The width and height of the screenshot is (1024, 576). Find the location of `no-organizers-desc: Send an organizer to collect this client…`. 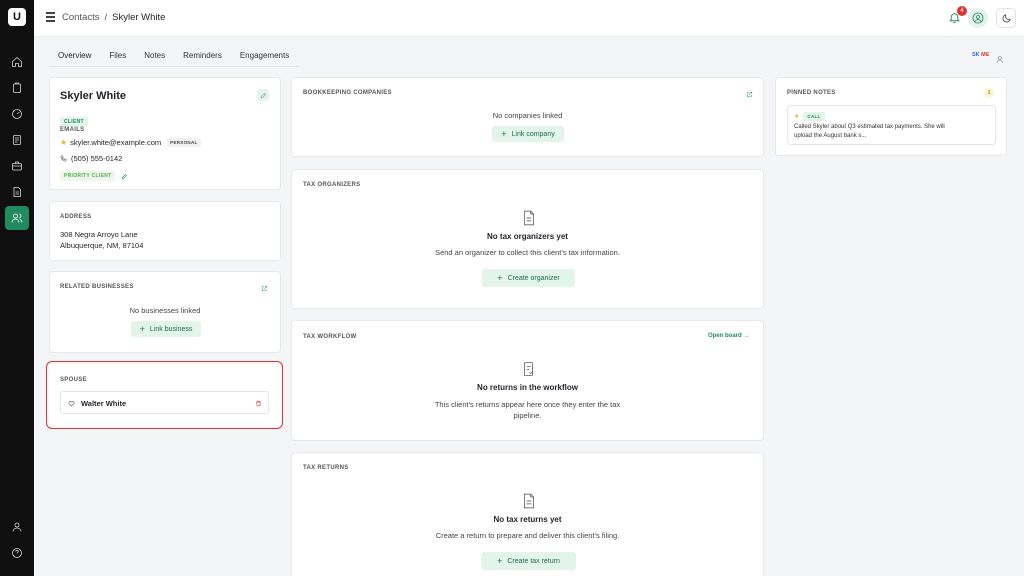

no-organizers-desc: Send an organizer to collect this client… is located at coordinates (527, 252).